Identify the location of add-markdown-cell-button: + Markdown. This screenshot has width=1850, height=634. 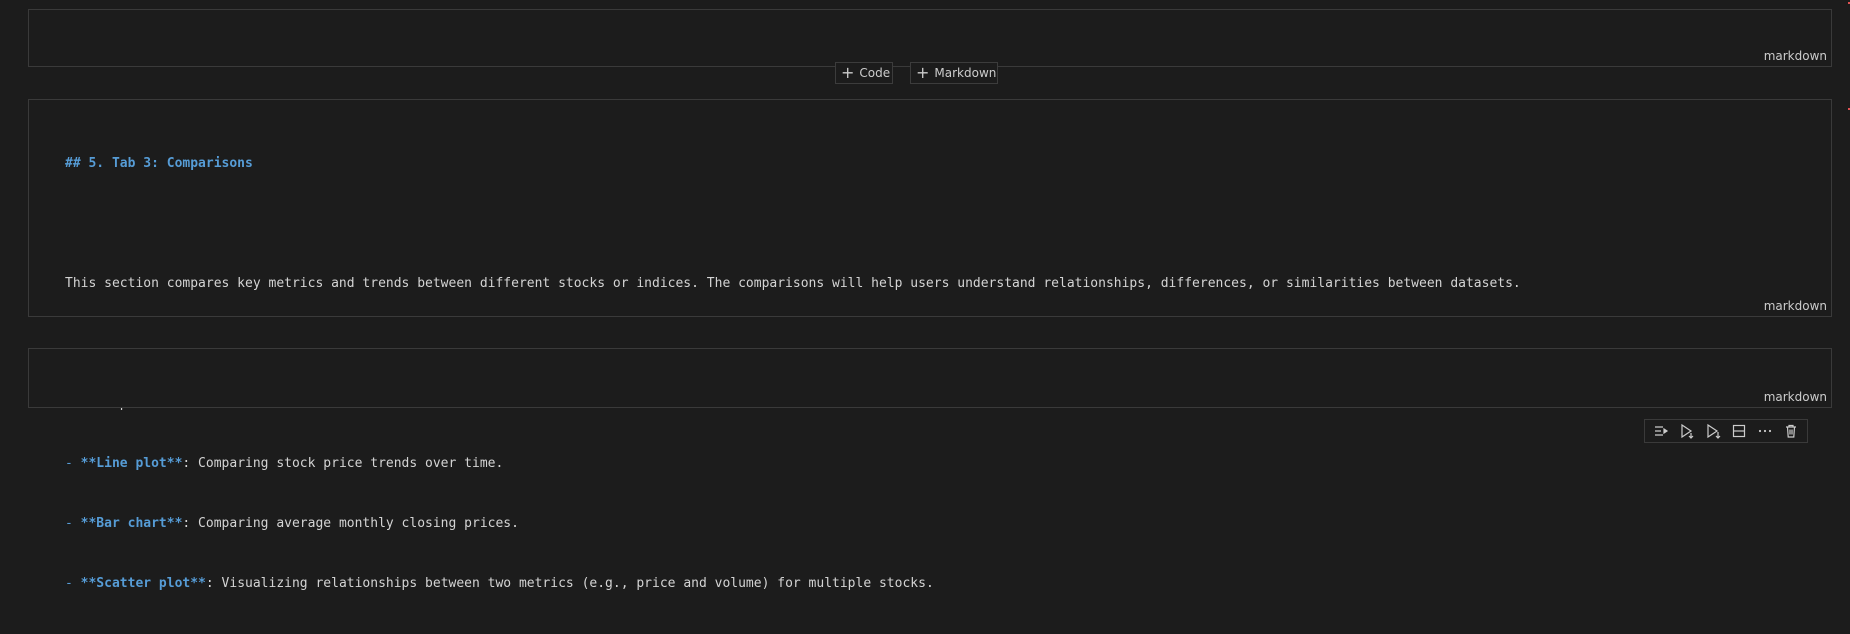
(954, 73).